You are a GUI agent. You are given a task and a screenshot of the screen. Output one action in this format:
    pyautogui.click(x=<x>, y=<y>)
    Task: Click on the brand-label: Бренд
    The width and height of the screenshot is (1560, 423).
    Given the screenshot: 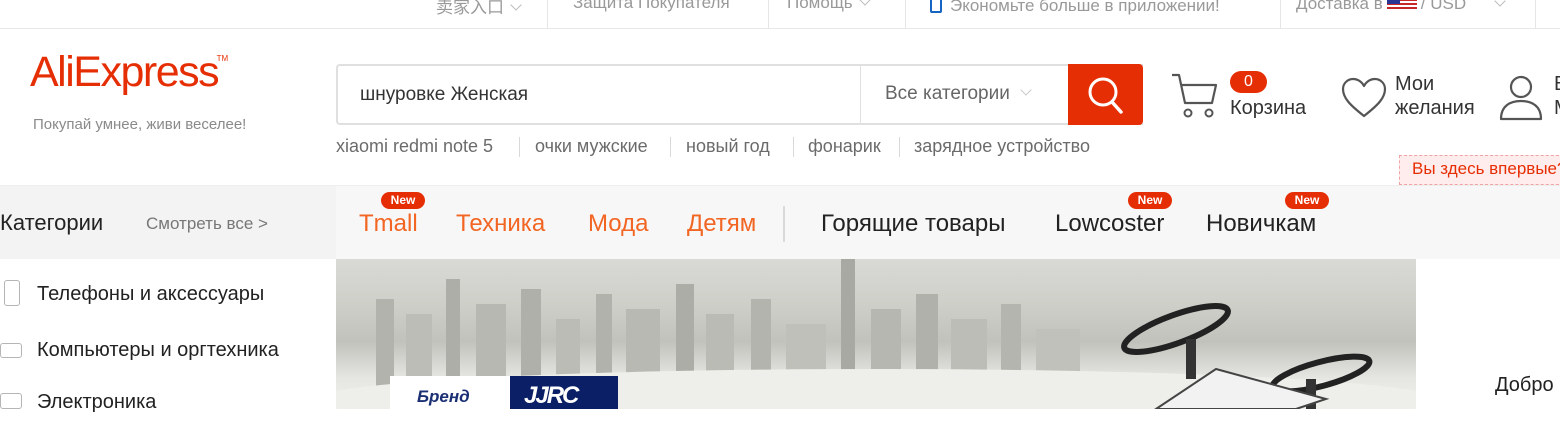 What is the action you would take?
    pyautogui.click(x=443, y=396)
    